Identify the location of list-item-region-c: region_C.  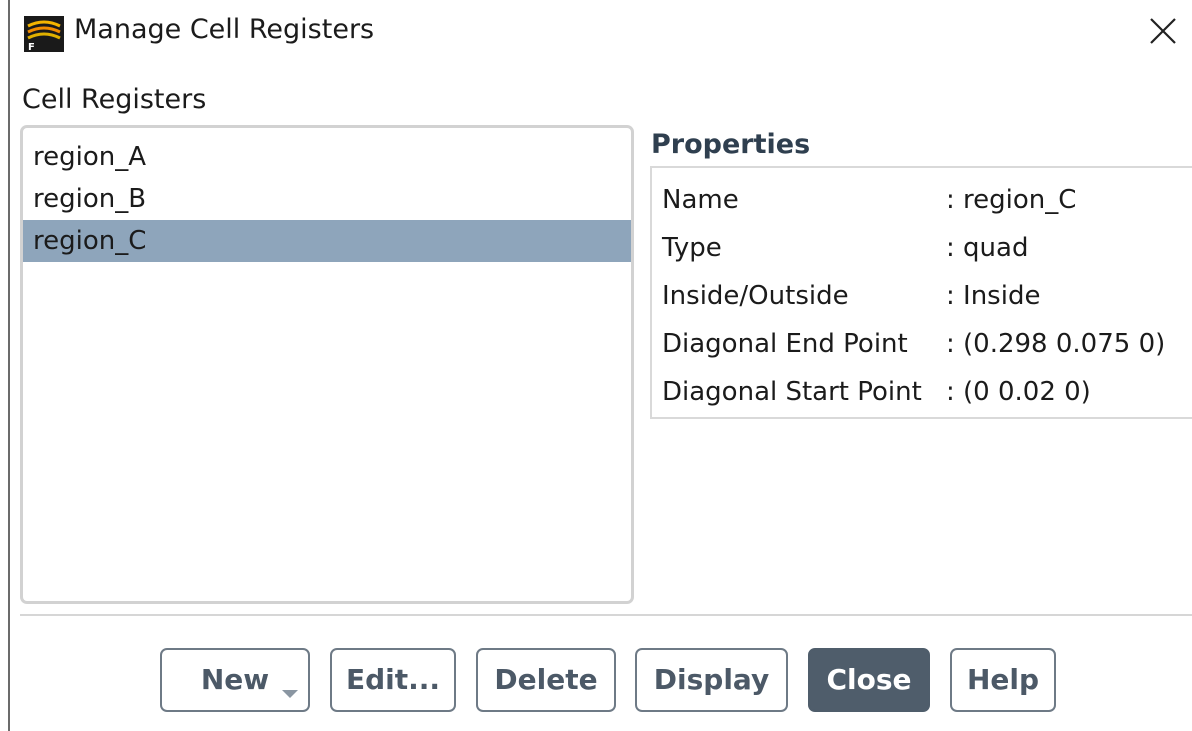
(327, 241).